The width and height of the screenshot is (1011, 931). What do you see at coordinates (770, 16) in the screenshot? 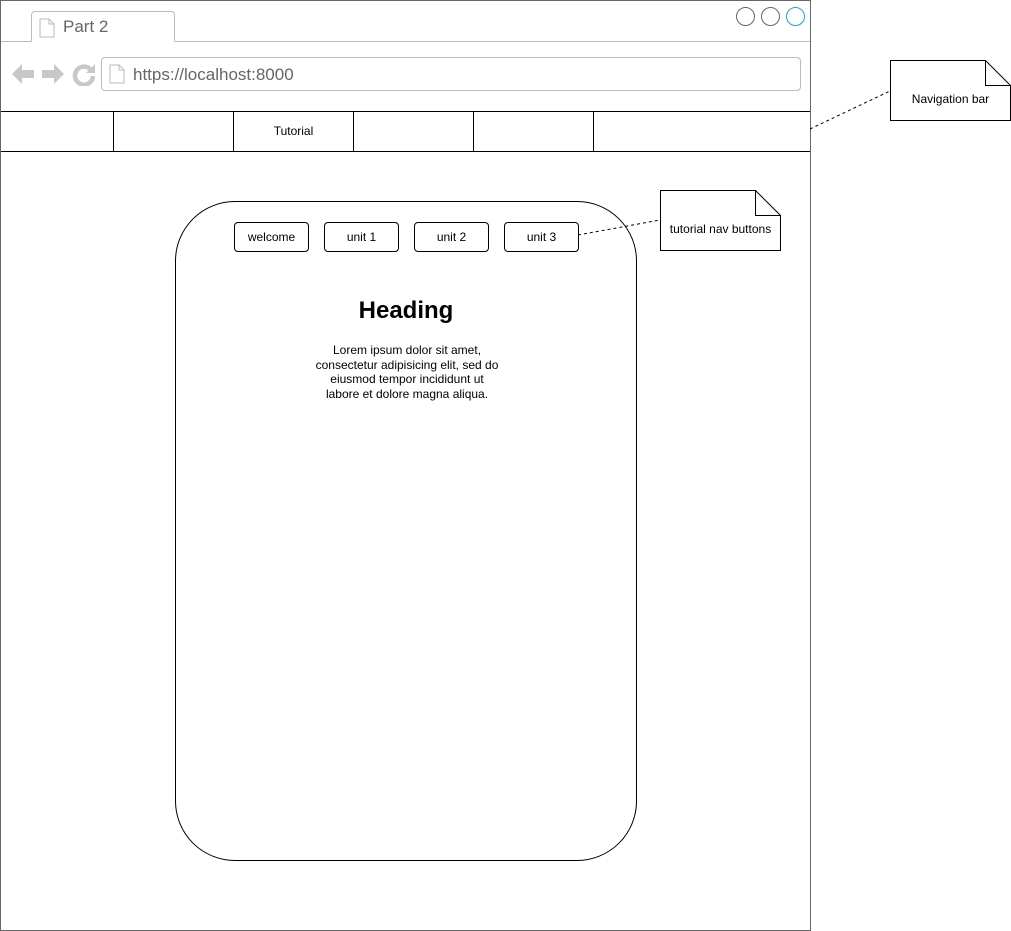
I see `window-maximize-button` at bounding box center [770, 16].